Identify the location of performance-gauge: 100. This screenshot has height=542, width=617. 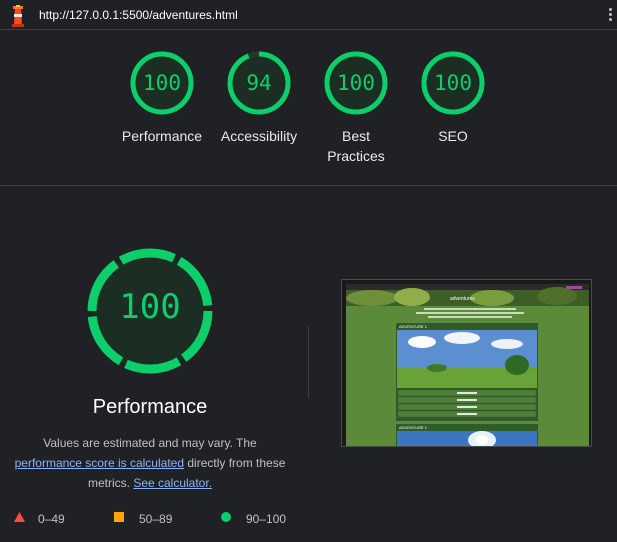
(150, 311).